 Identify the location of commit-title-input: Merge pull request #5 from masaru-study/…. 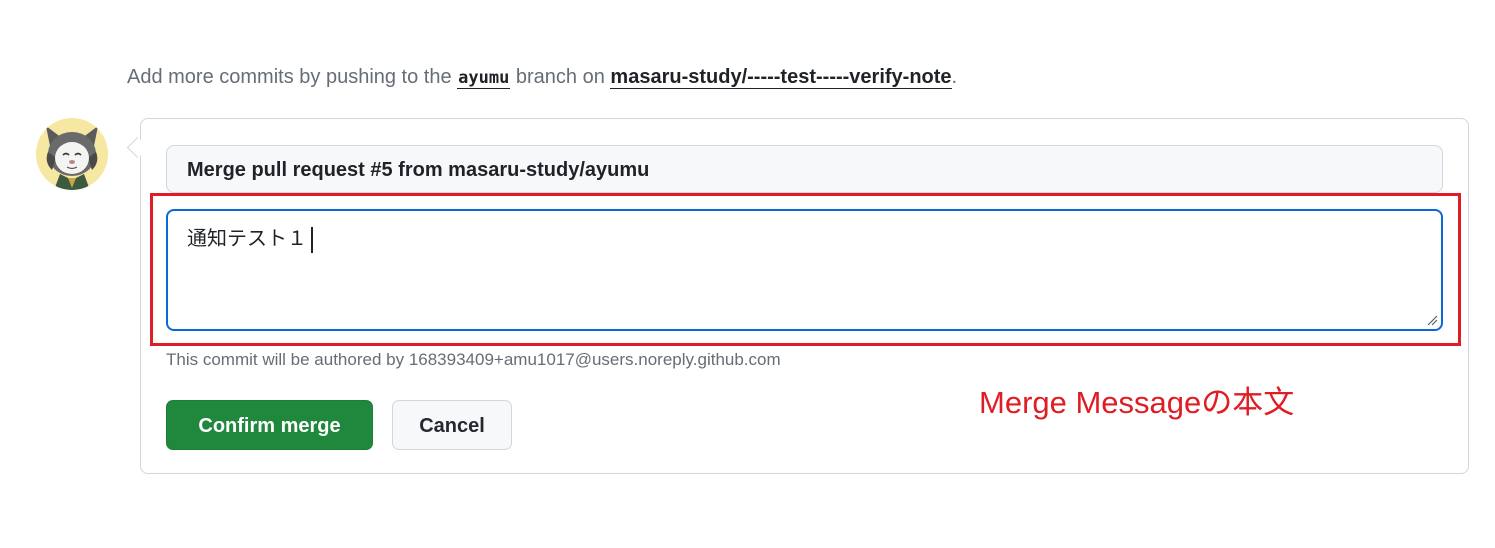
(804, 169).